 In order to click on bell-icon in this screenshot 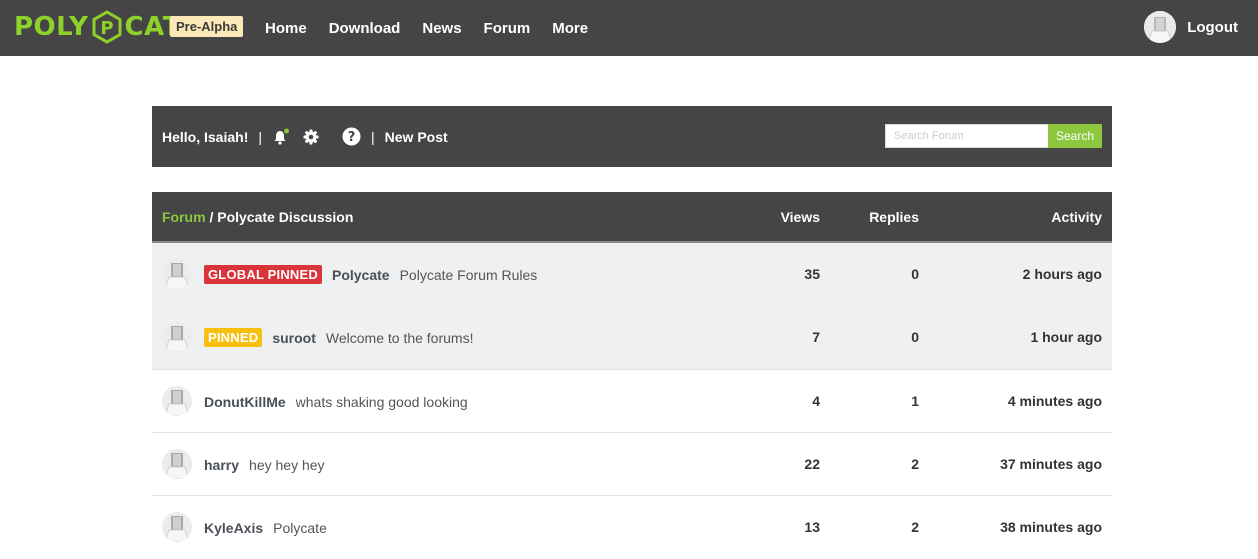, I will do `click(281, 137)`.